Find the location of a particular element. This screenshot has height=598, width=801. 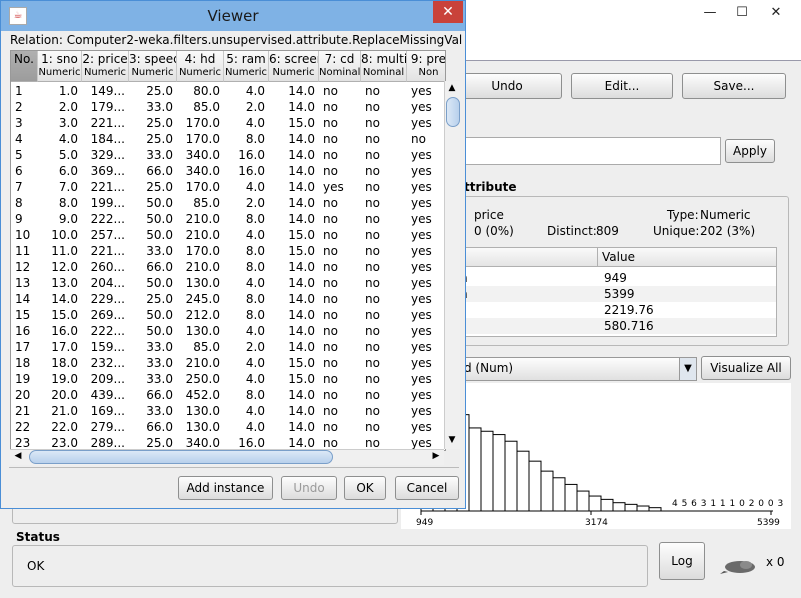

cell-sno: 21.0 is located at coordinates (60, 411).